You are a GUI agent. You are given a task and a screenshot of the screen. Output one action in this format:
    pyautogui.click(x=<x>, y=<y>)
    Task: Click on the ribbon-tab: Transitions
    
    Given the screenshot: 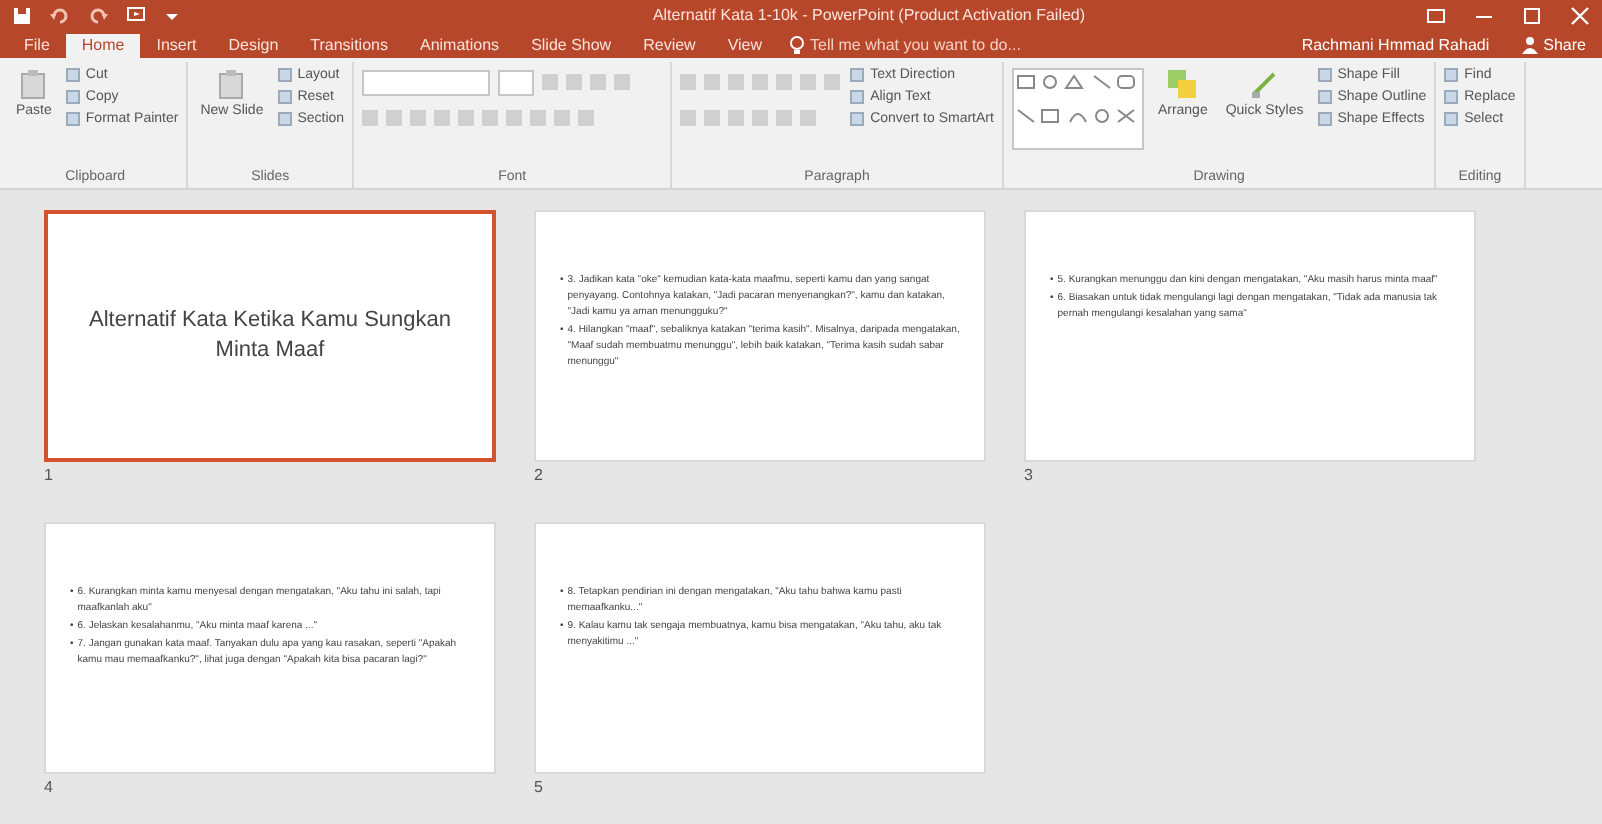 What is the action you would take?
    pyautogui.click(x=349, y=46)
    